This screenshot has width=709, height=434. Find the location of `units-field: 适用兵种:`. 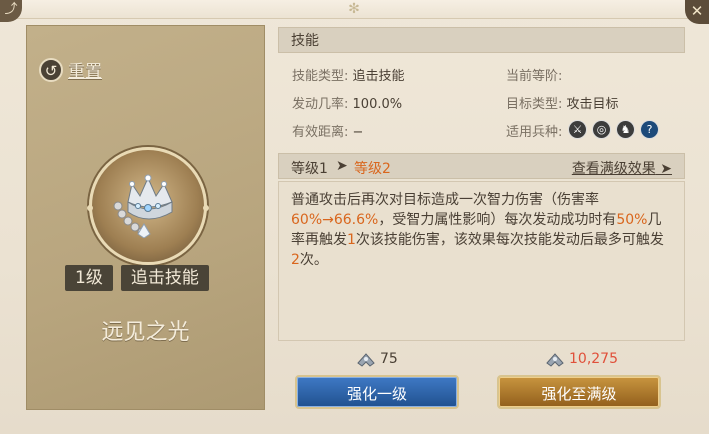

units-field: 适用兵种: is located at coordinates (534, 130).